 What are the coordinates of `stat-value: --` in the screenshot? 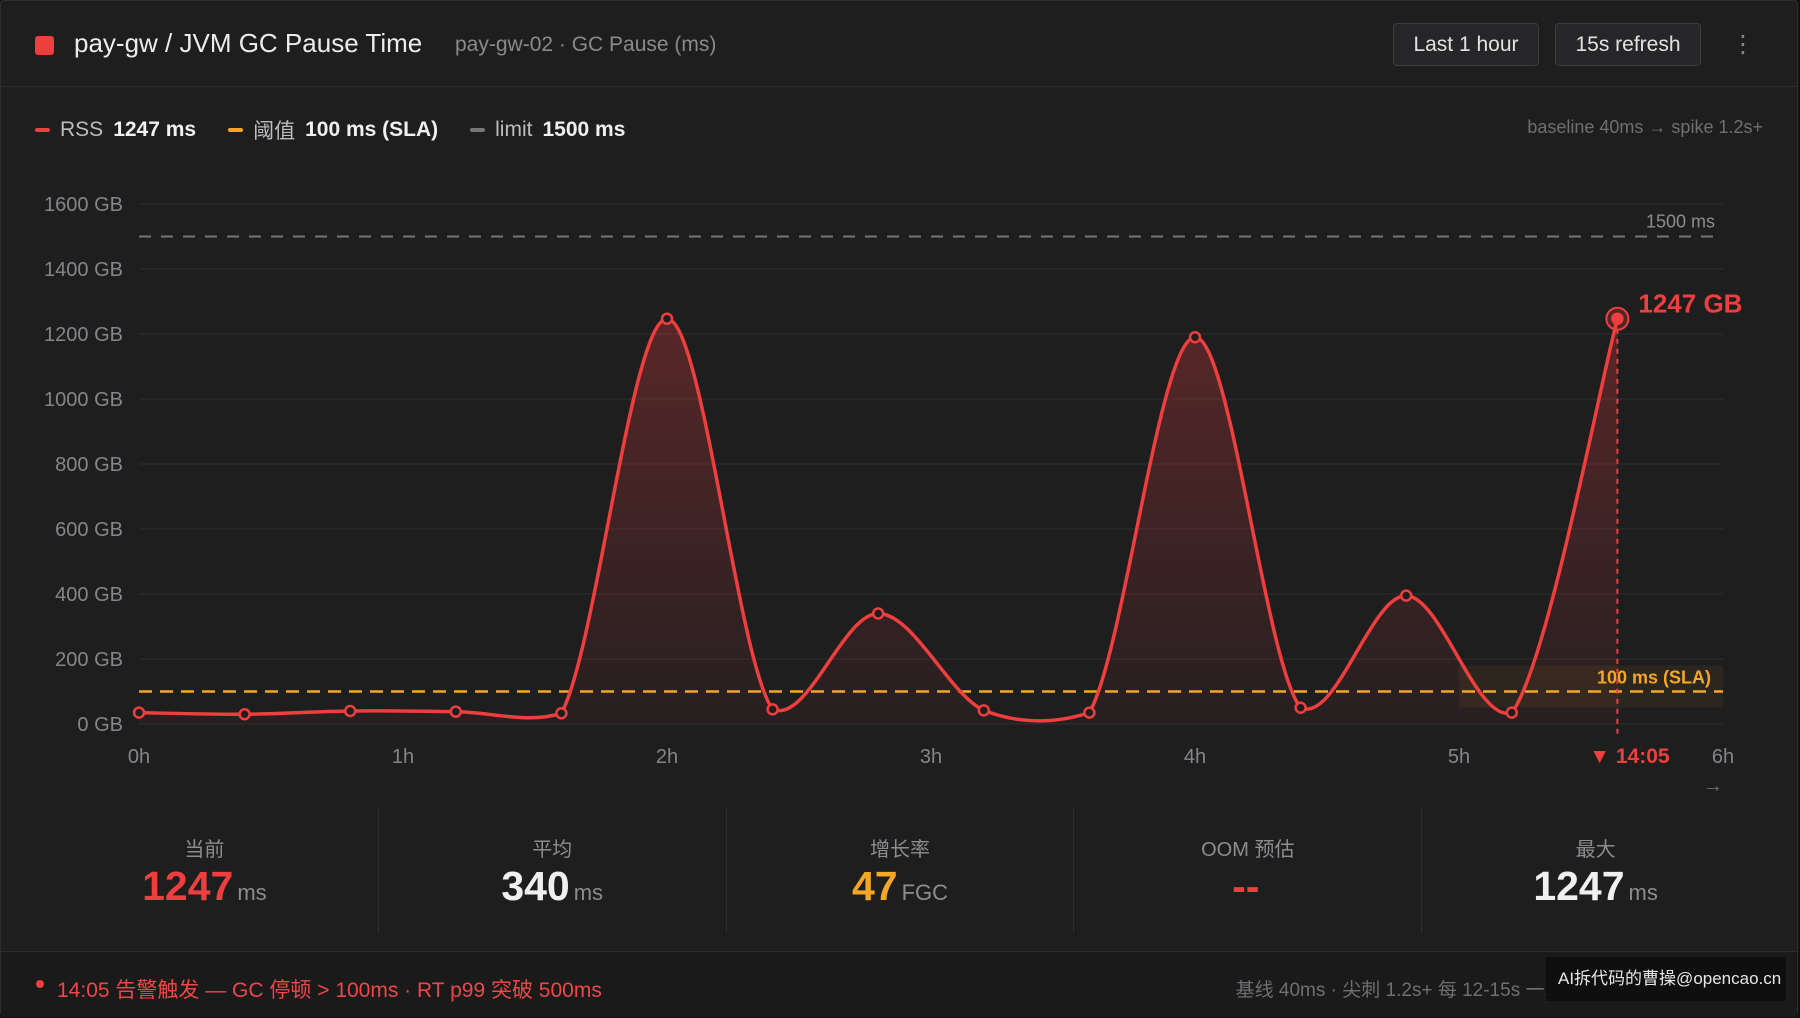 It's located at (1246, 886).